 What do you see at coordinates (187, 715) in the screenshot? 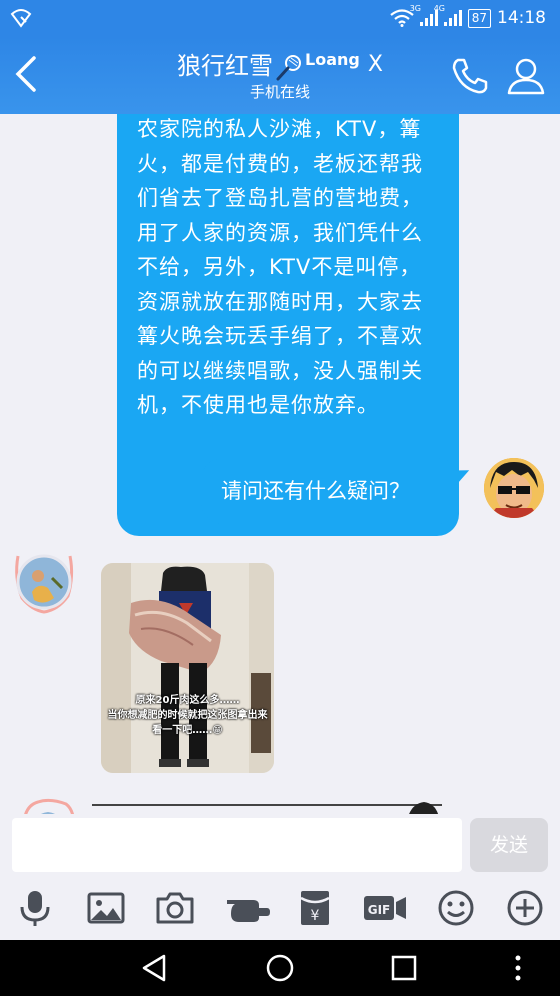
I see `photo-caption-2: 当你想减肥的时候就把这张图拿出来` at bounding box center [187, 715].